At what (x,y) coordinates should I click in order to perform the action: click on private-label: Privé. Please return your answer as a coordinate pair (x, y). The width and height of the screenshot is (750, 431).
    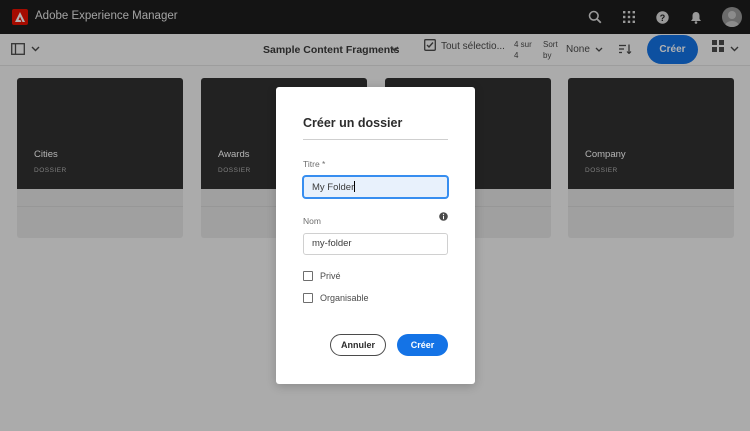
    Looking at the image, I should click on (330, 276).